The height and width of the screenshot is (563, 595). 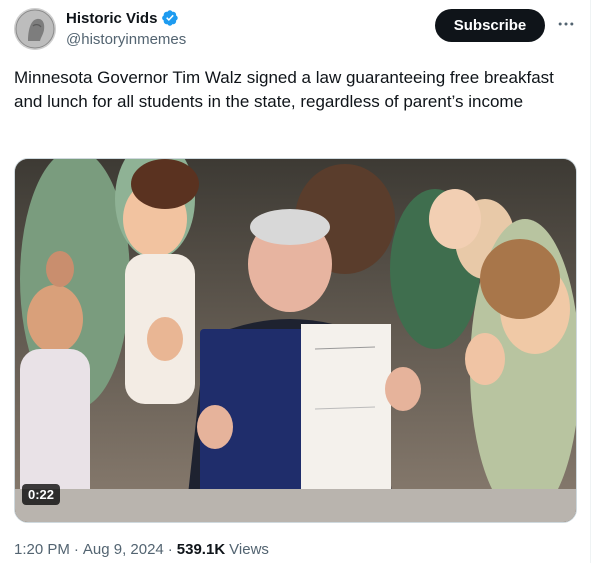 What do you see at coordinates (42, 549) in the screenshot?
I see `tweet-timestamp: 1:20 PM` at bounding box center [42, 549].